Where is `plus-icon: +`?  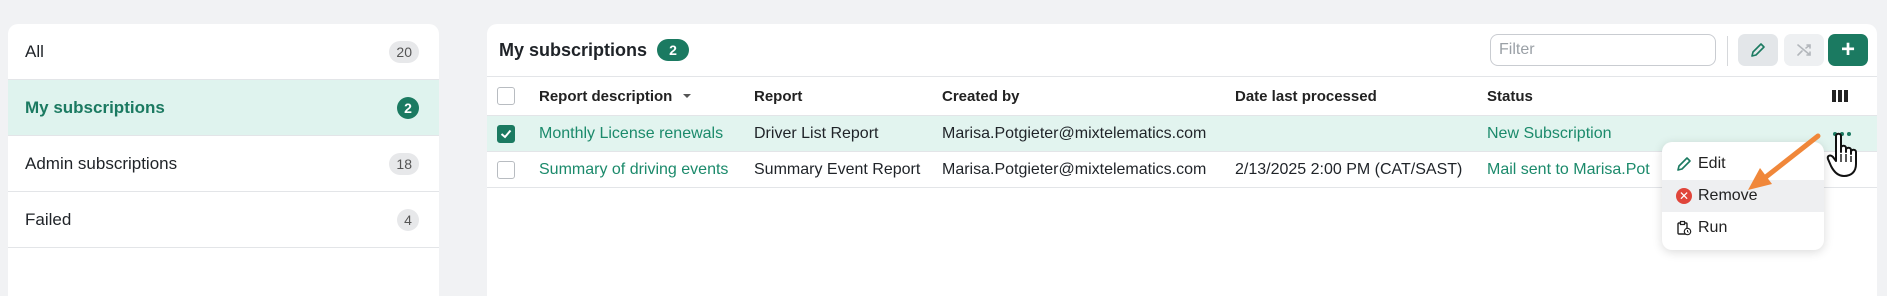
plus-icon: + is located at coordinates (1847, 49).